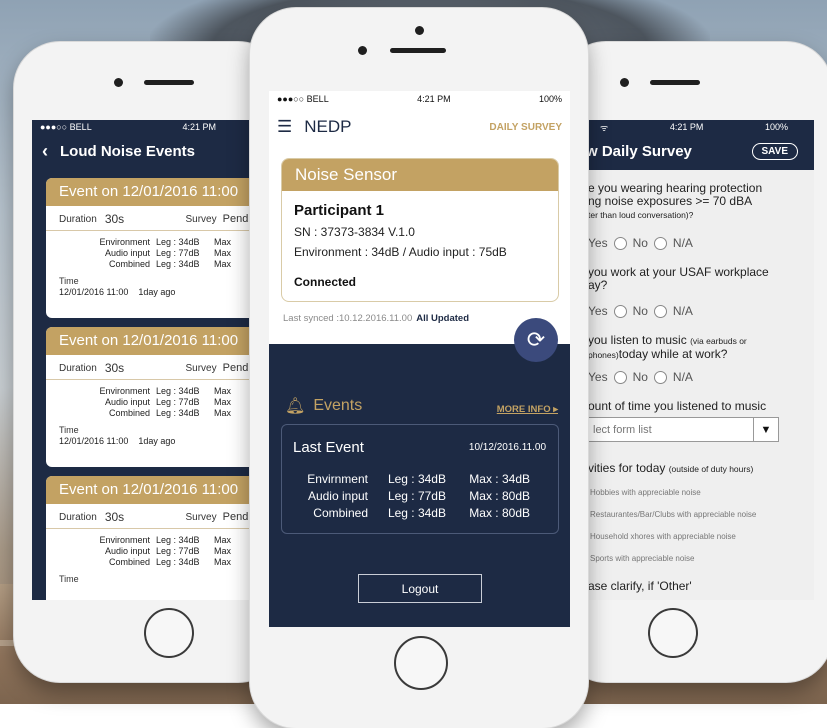  Describe the element at coordinates (639, 151) in the screenshot. I see `page-title: w Daily Survey` at that location.